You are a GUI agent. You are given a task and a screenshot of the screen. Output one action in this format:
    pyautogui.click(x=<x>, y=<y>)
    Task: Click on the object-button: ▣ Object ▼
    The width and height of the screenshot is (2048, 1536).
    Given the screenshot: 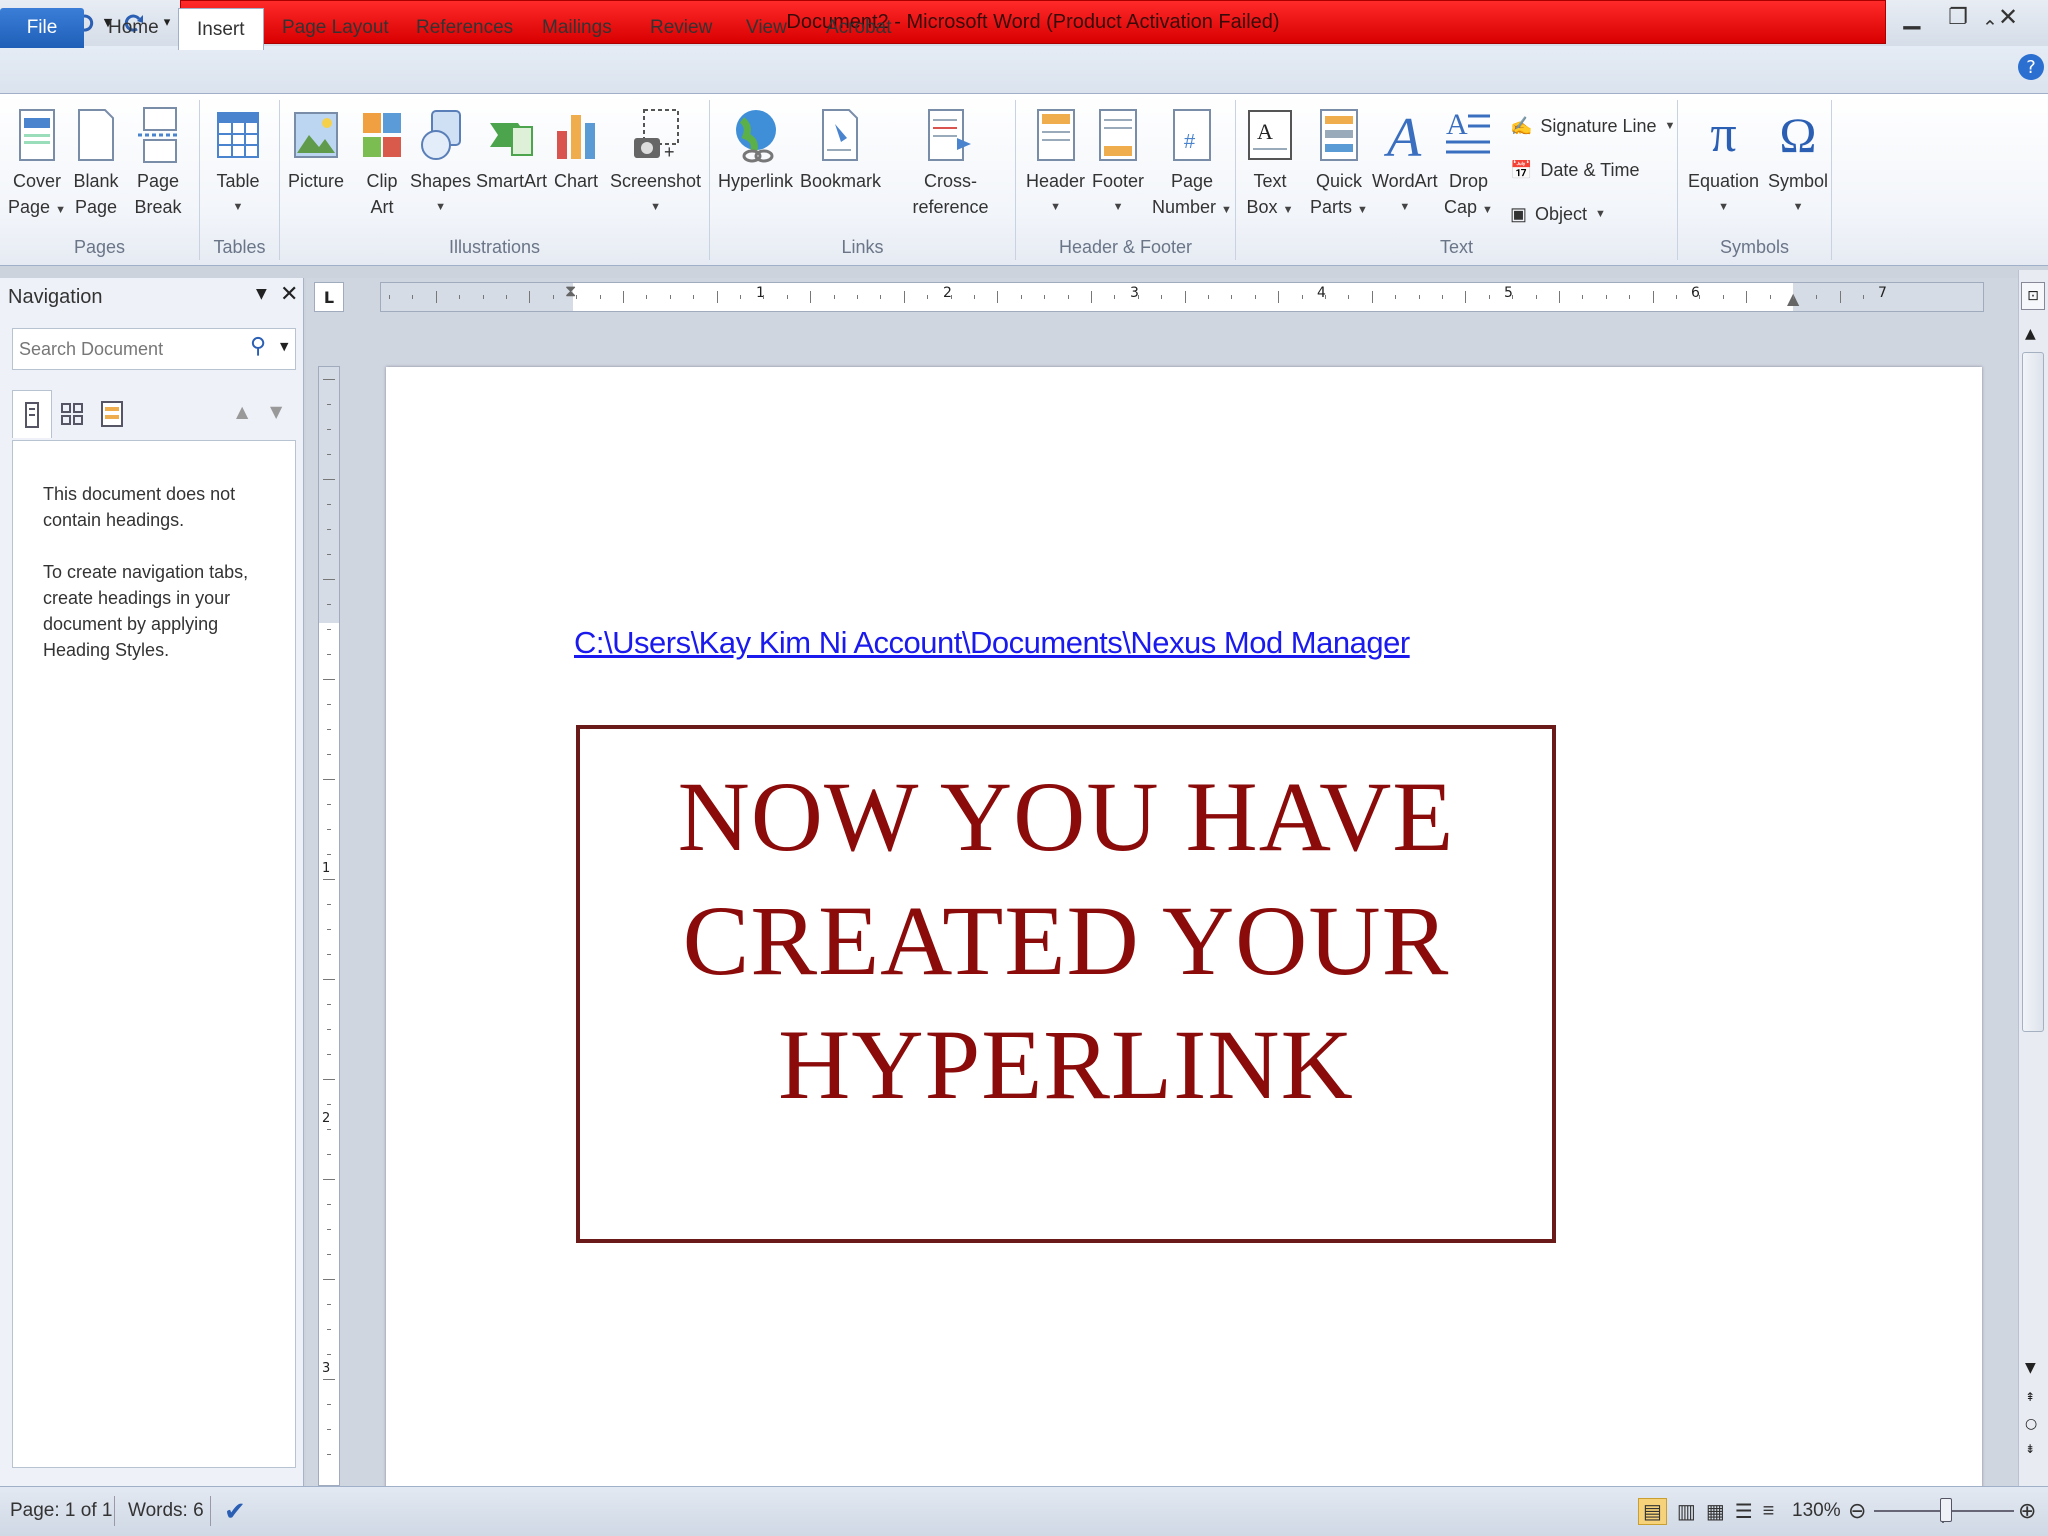 What is the action you would take?
    pyautogui.click(x=1558, y=214)
    